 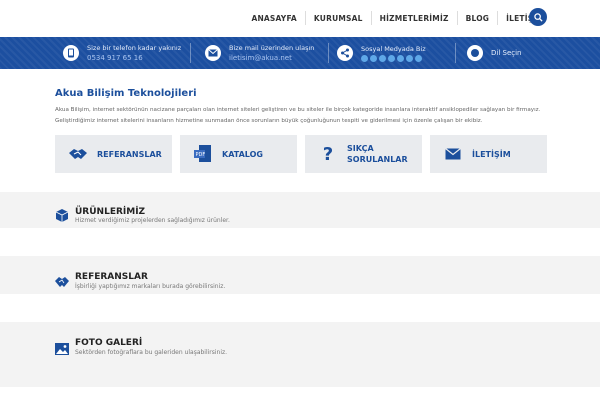 What do you see at coordinates (478, 18) in the screenshot?
I see `nav-blog: BLOG` at bounding box center [478, 18].